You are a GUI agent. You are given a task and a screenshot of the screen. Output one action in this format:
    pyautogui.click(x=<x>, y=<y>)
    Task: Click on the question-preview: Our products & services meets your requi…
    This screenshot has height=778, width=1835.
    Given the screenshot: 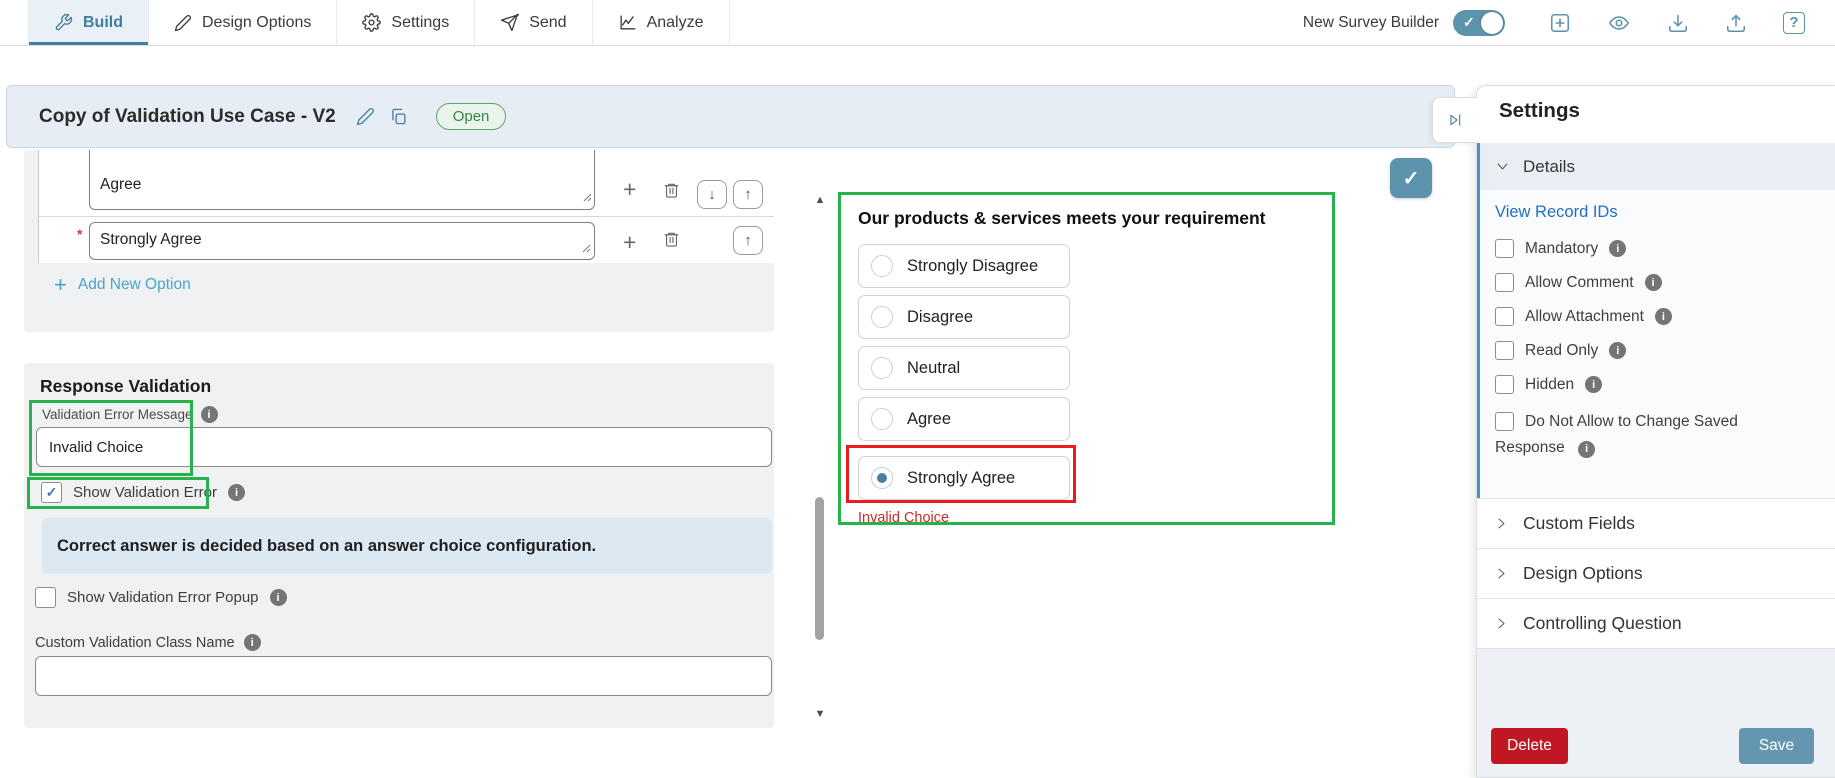 What is the action you would take?
    pyautogui.click(x=1086, y=359)
    